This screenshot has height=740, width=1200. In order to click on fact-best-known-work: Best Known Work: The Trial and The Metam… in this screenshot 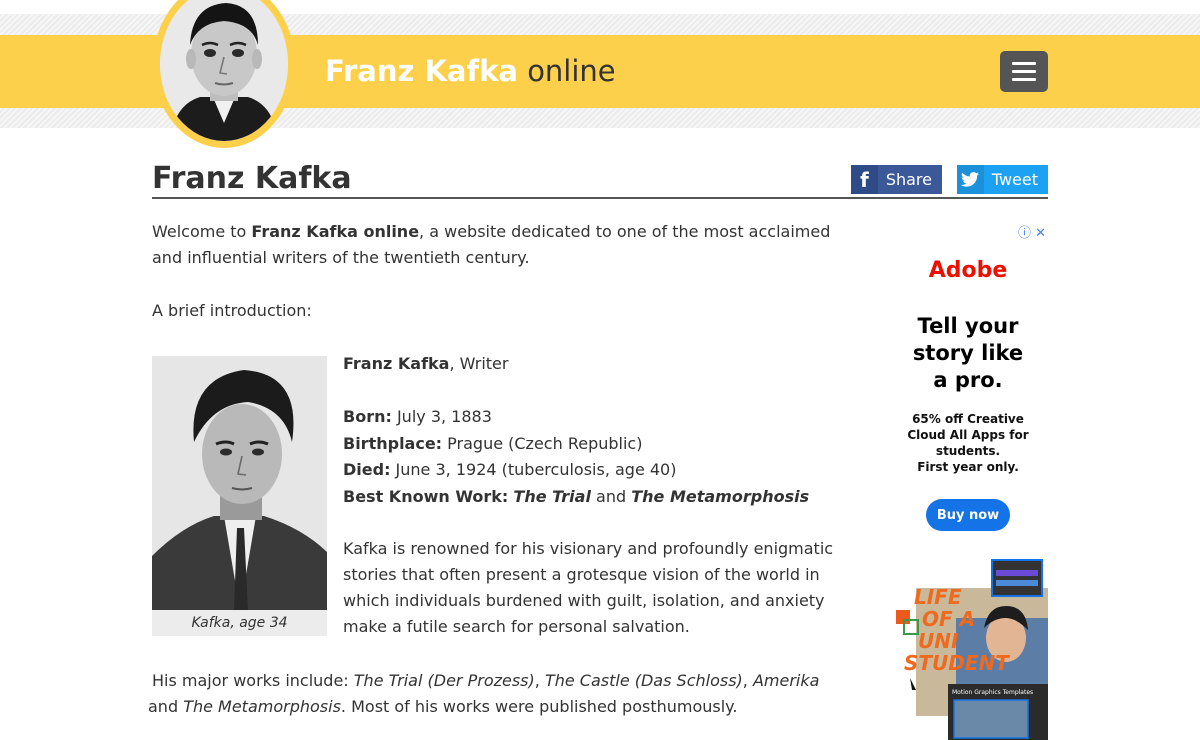, I will do `click(593, 497)`.